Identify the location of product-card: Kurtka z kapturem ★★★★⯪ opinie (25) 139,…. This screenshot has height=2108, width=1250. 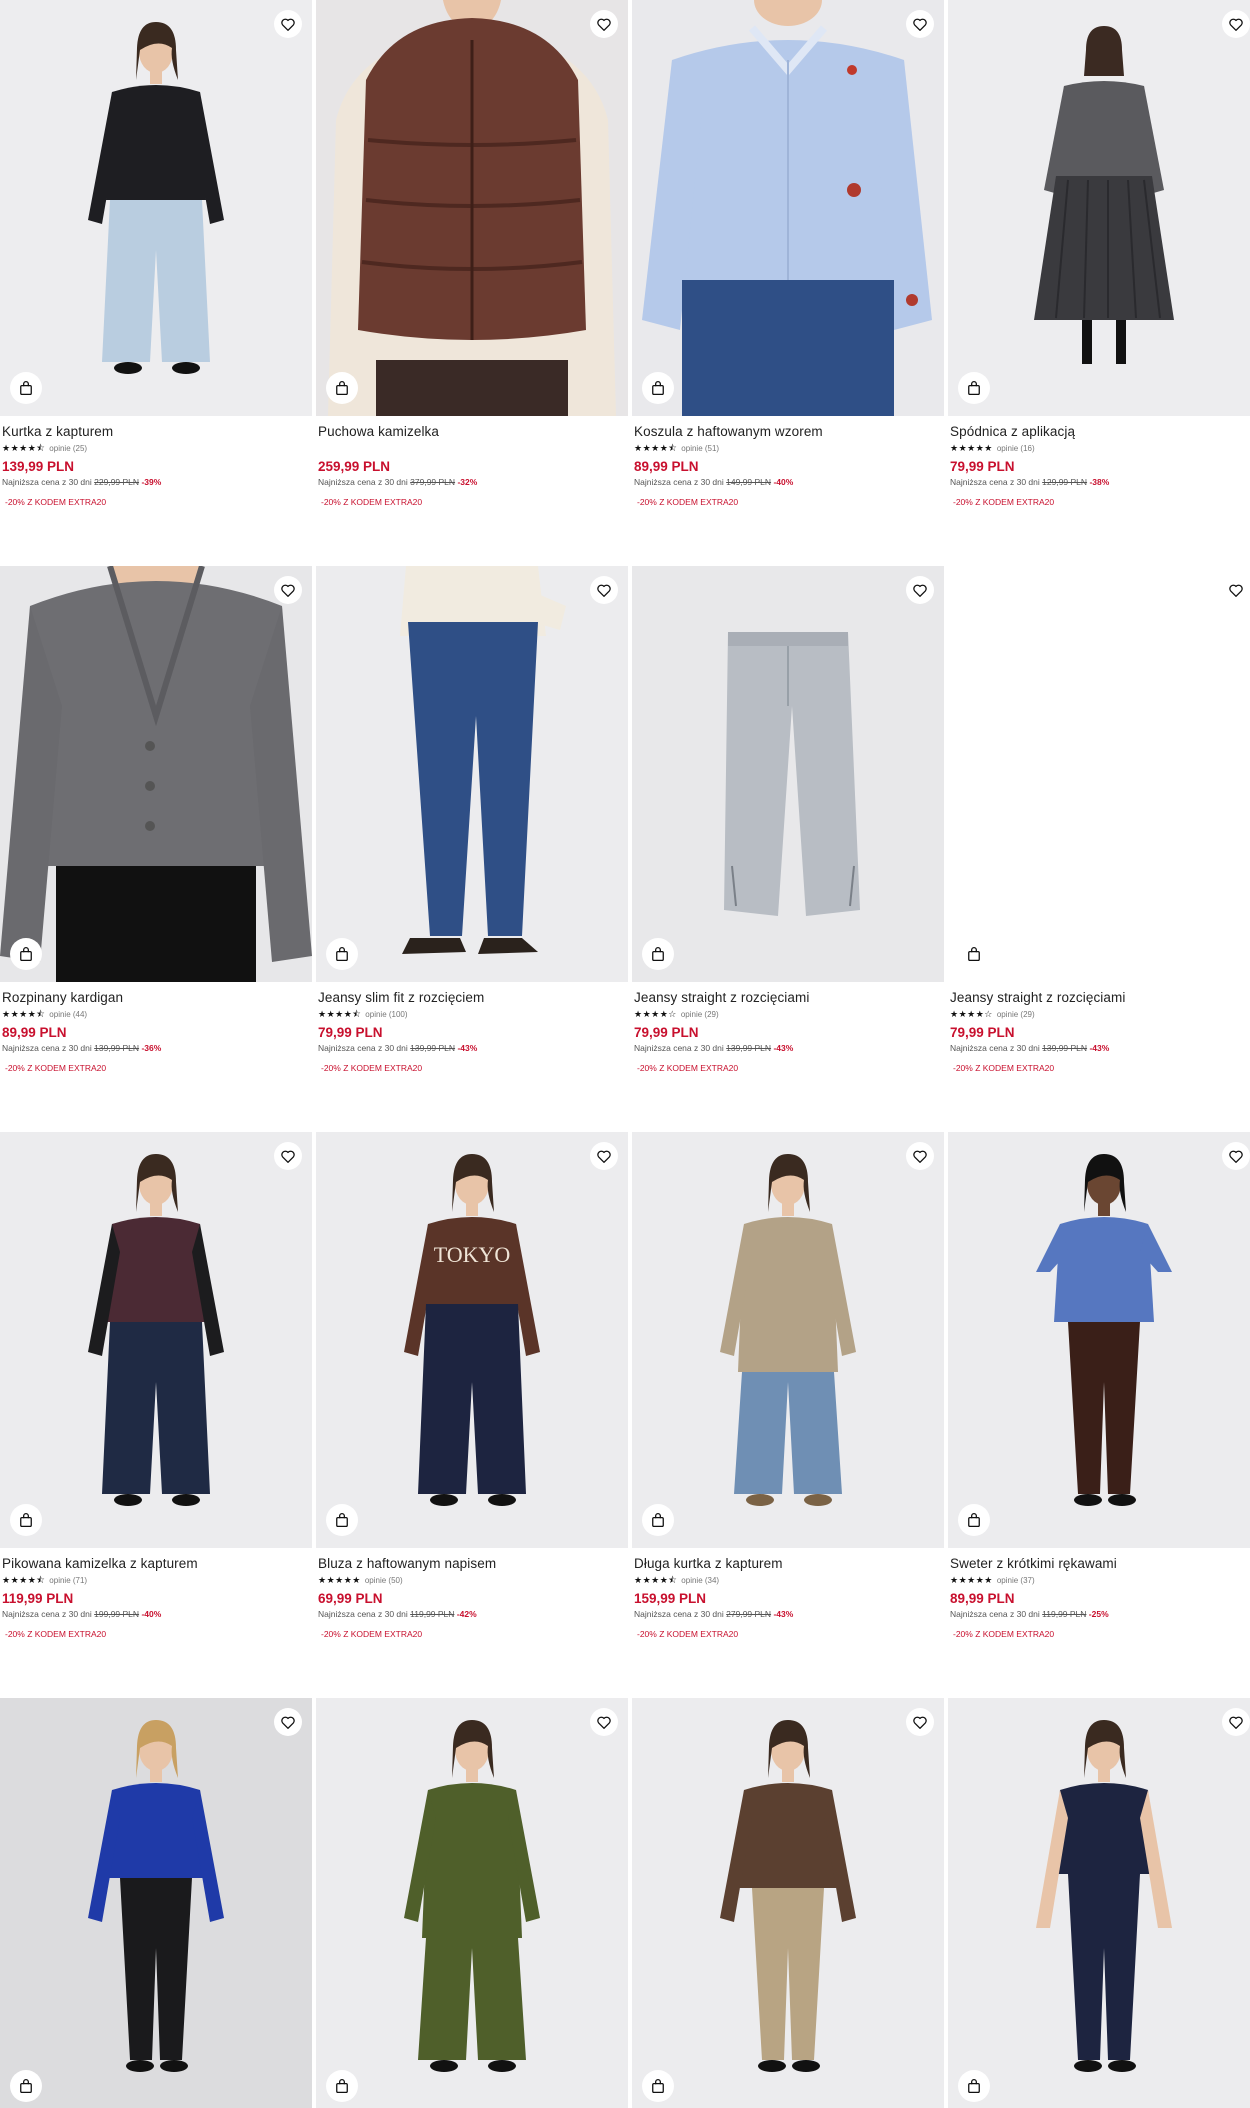
(156, 254).